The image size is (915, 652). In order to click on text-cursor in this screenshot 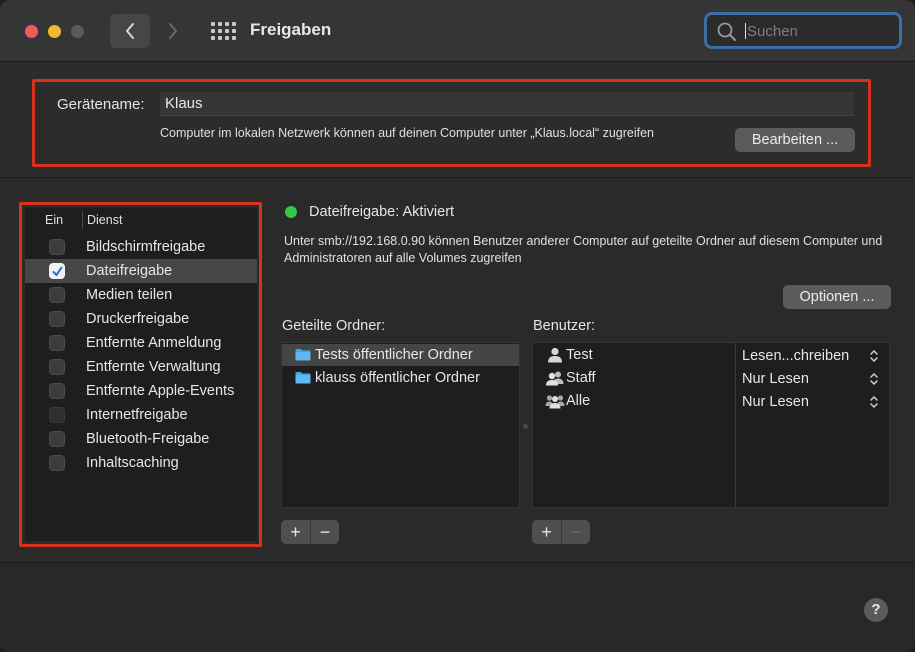, I will do `click(745, 31)`.